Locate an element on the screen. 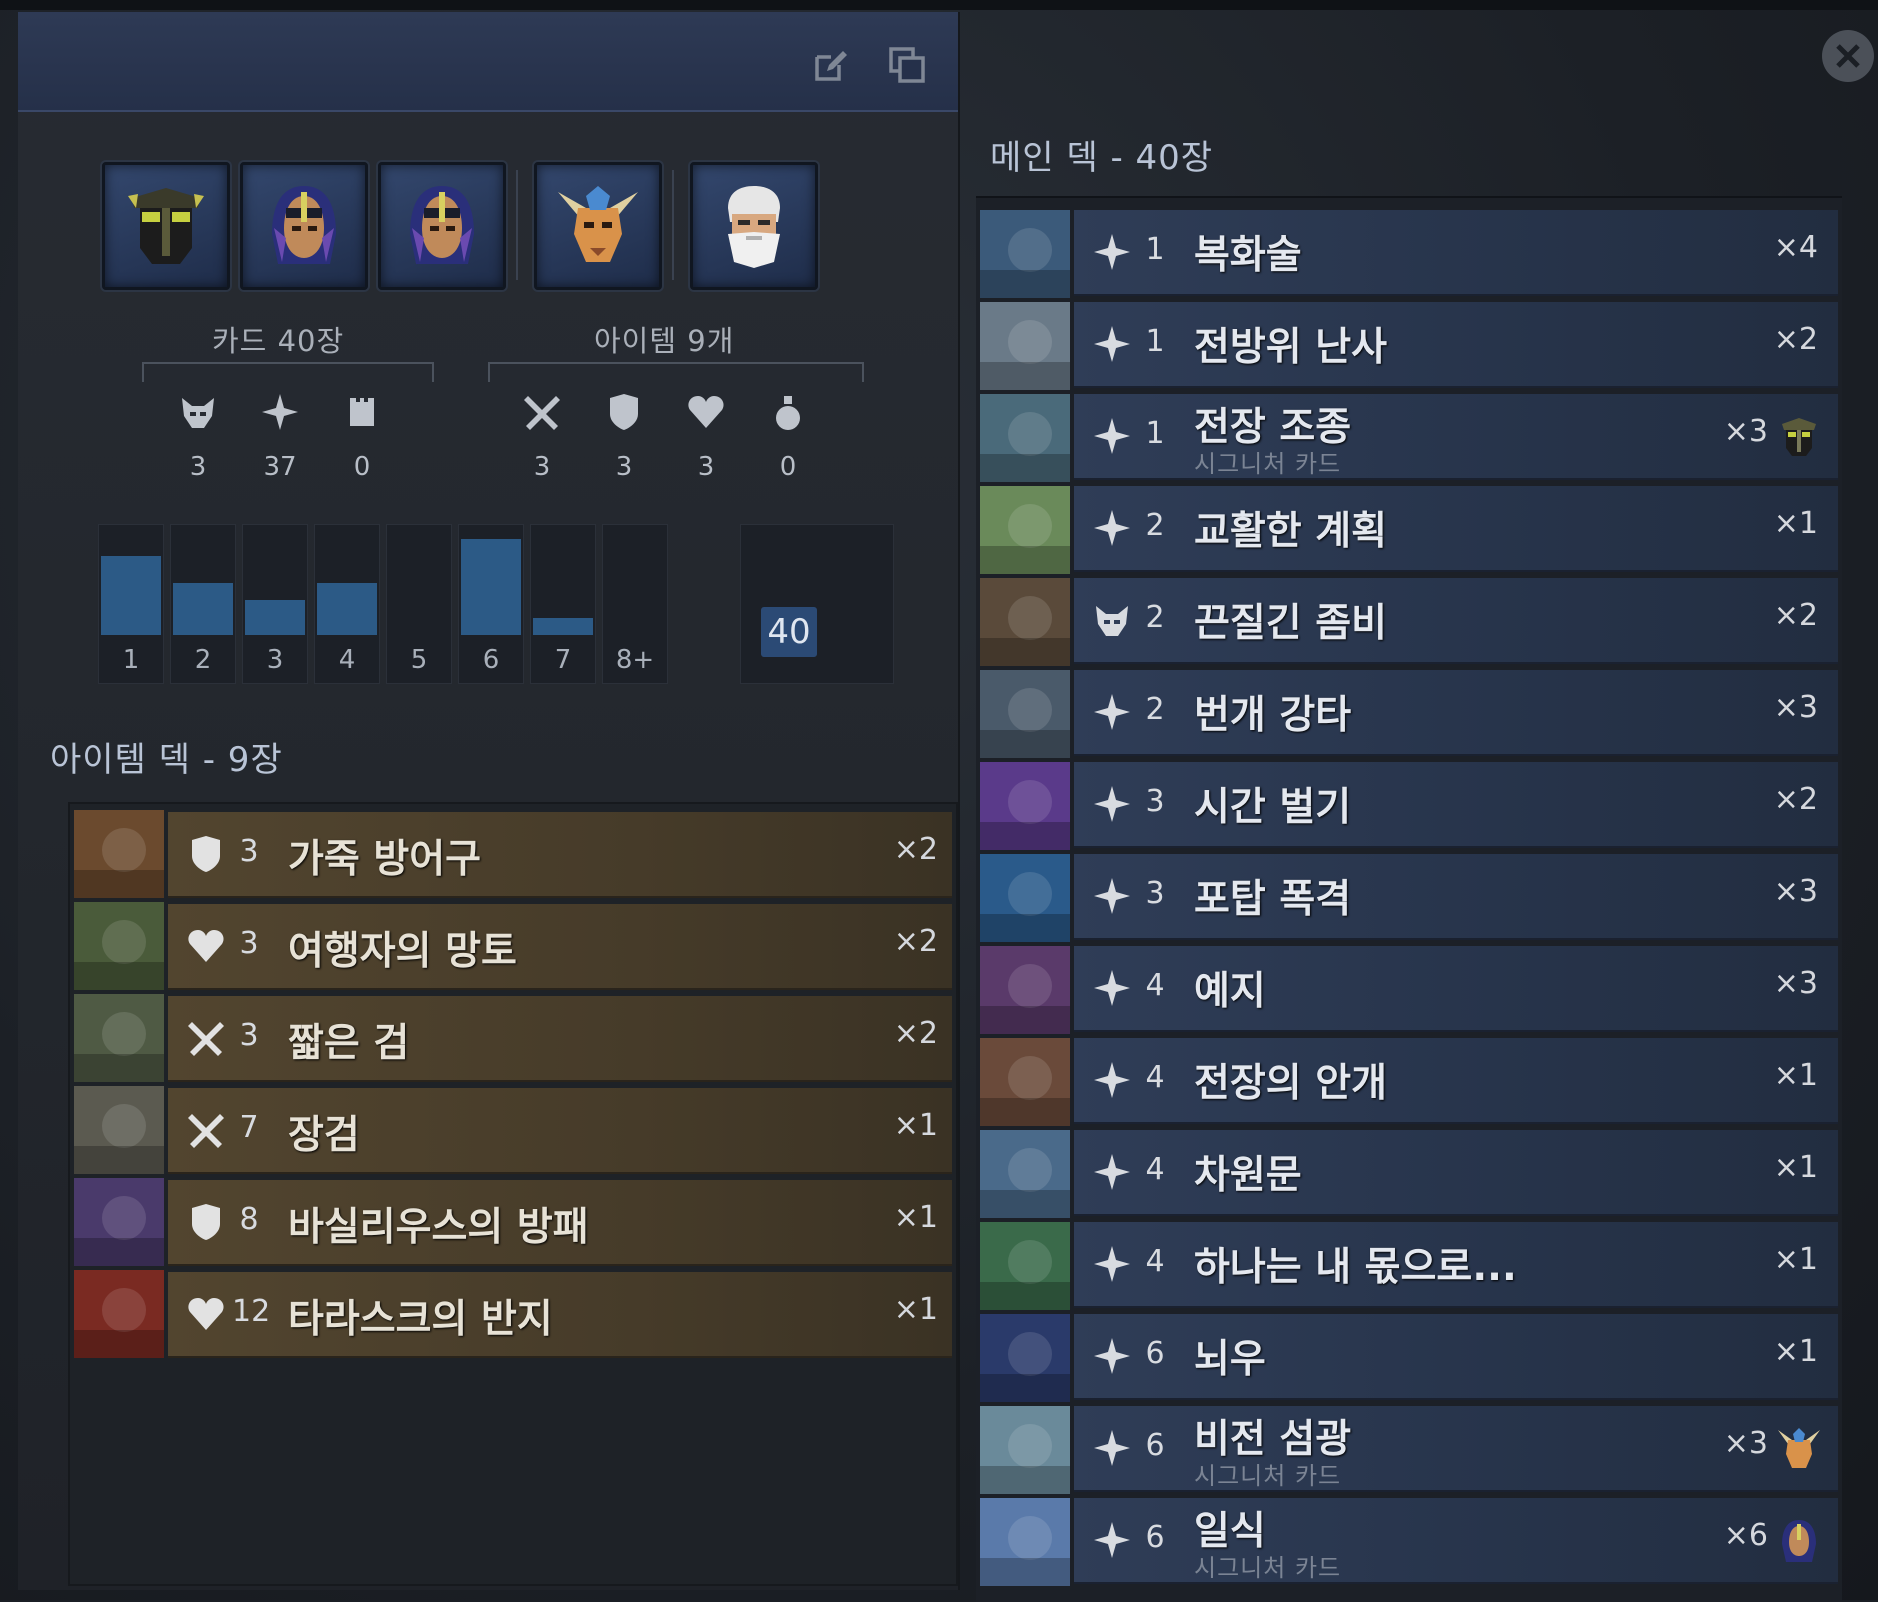 The image size is (1878, 1602). card-bar: 2 번개 강타 ×3 is located at coordinates (1456, 713).